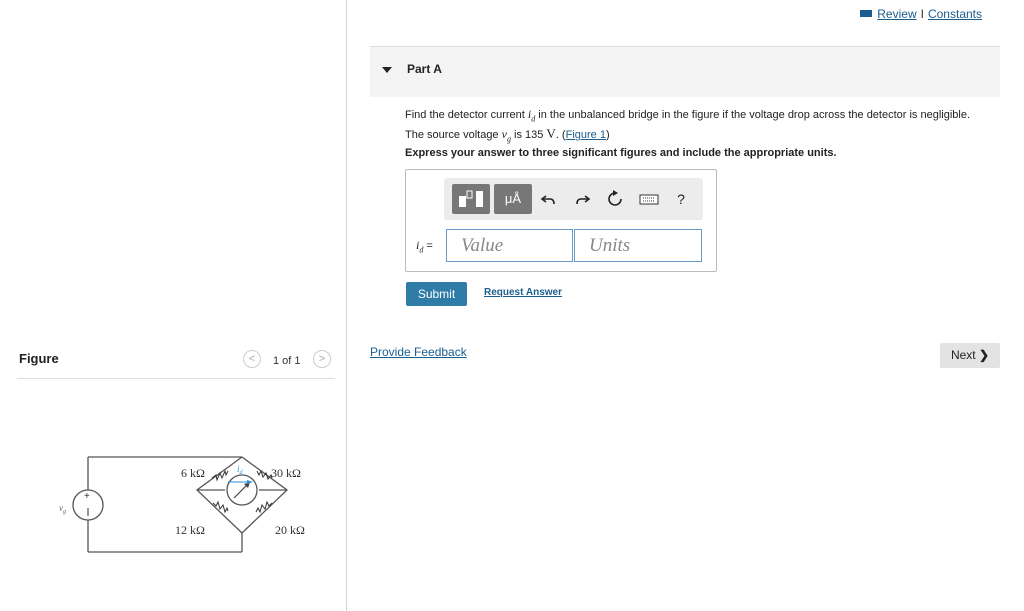 The image size is (1024, 611). I want to click on redo-icon, so click(582, 199).